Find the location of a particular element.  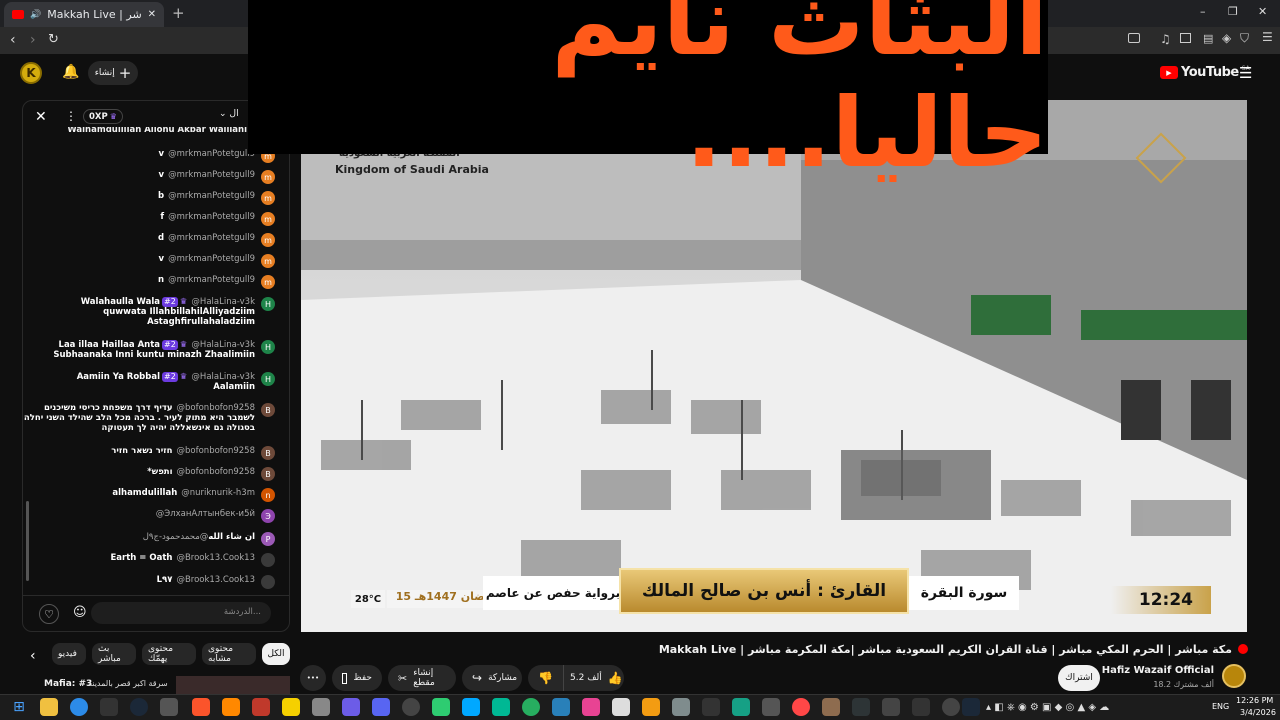

start-icon: ⊞ is located at coordinates (19, 707).